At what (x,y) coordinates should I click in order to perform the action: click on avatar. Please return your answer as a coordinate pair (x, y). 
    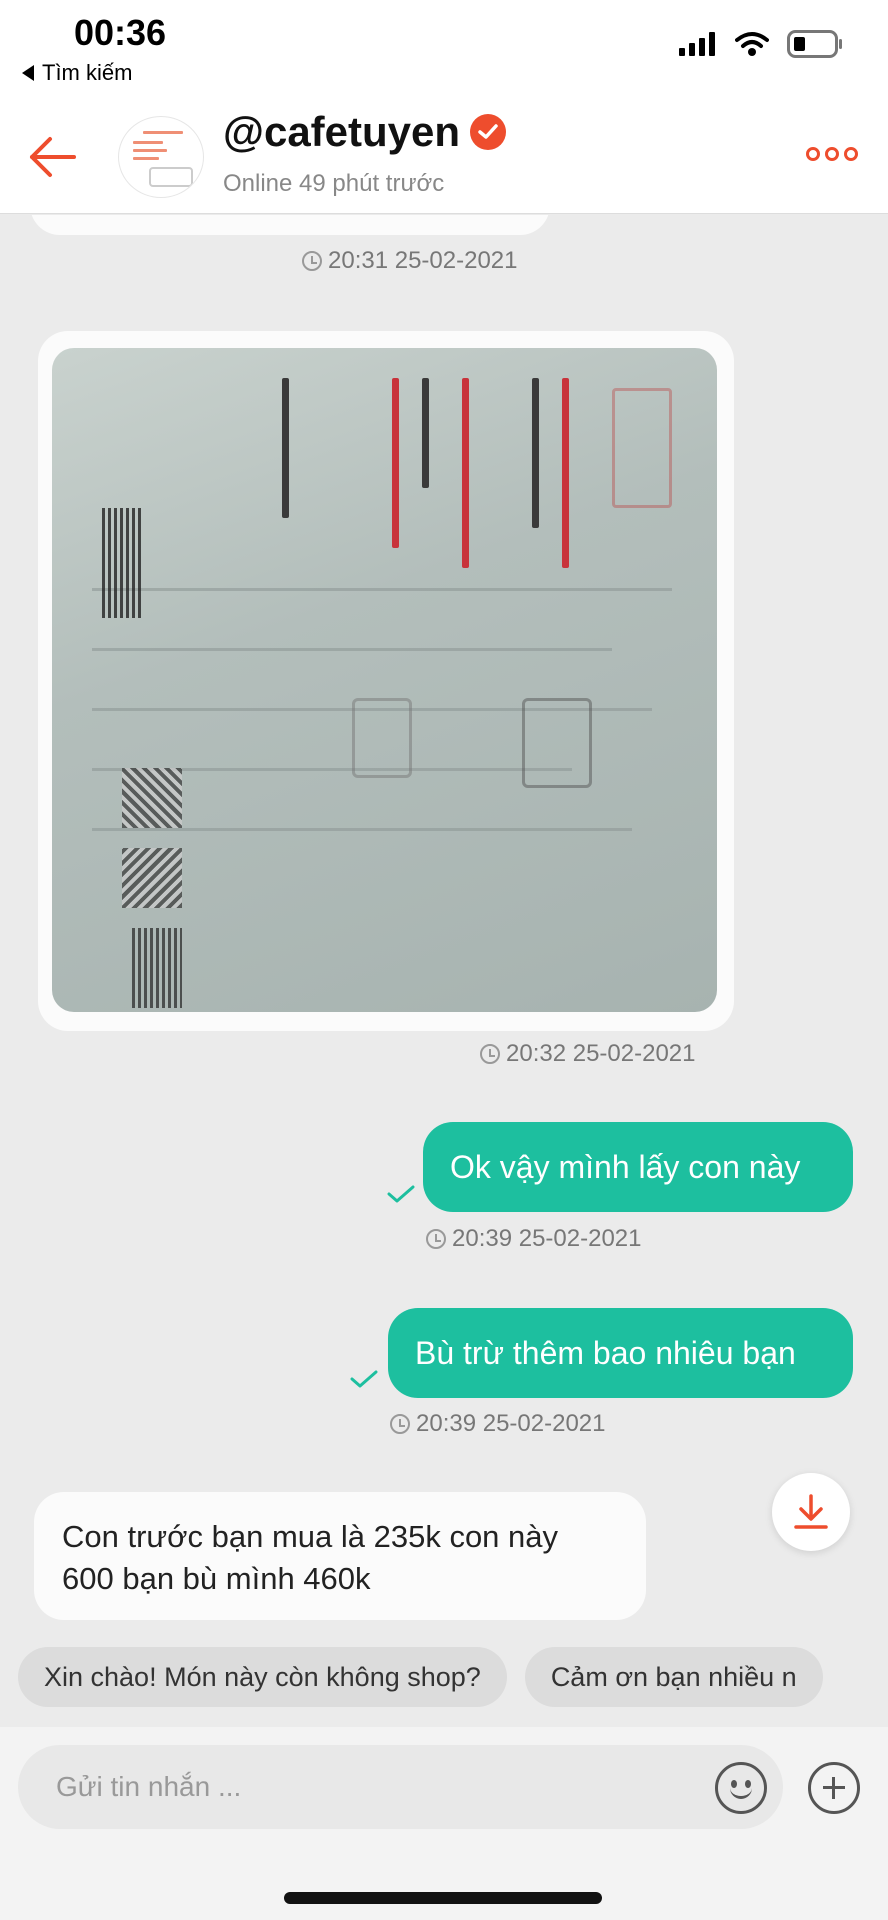
    Looking at the image, I should click on (161, 157).